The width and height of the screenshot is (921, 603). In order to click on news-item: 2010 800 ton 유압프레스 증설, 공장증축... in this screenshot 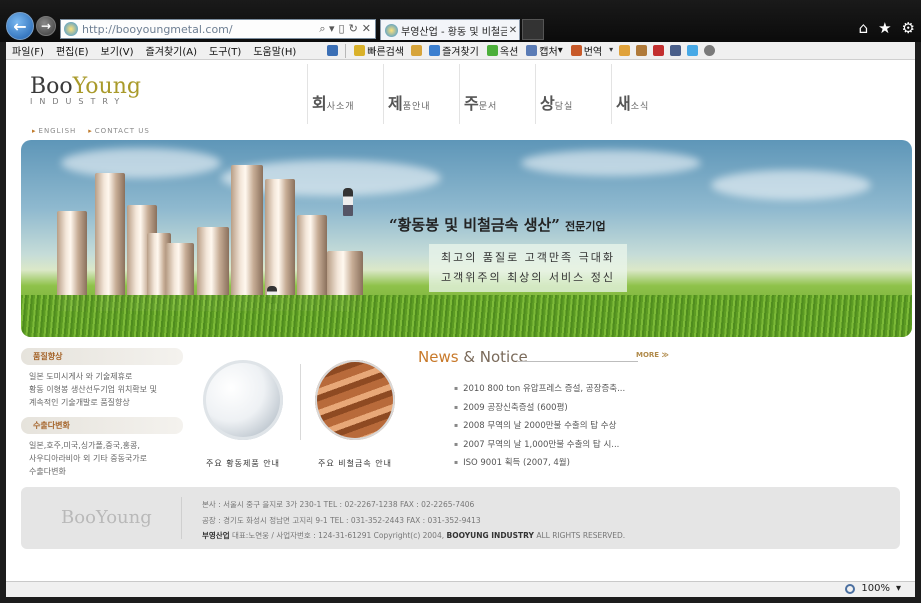, I will do `click(586, 389)`.